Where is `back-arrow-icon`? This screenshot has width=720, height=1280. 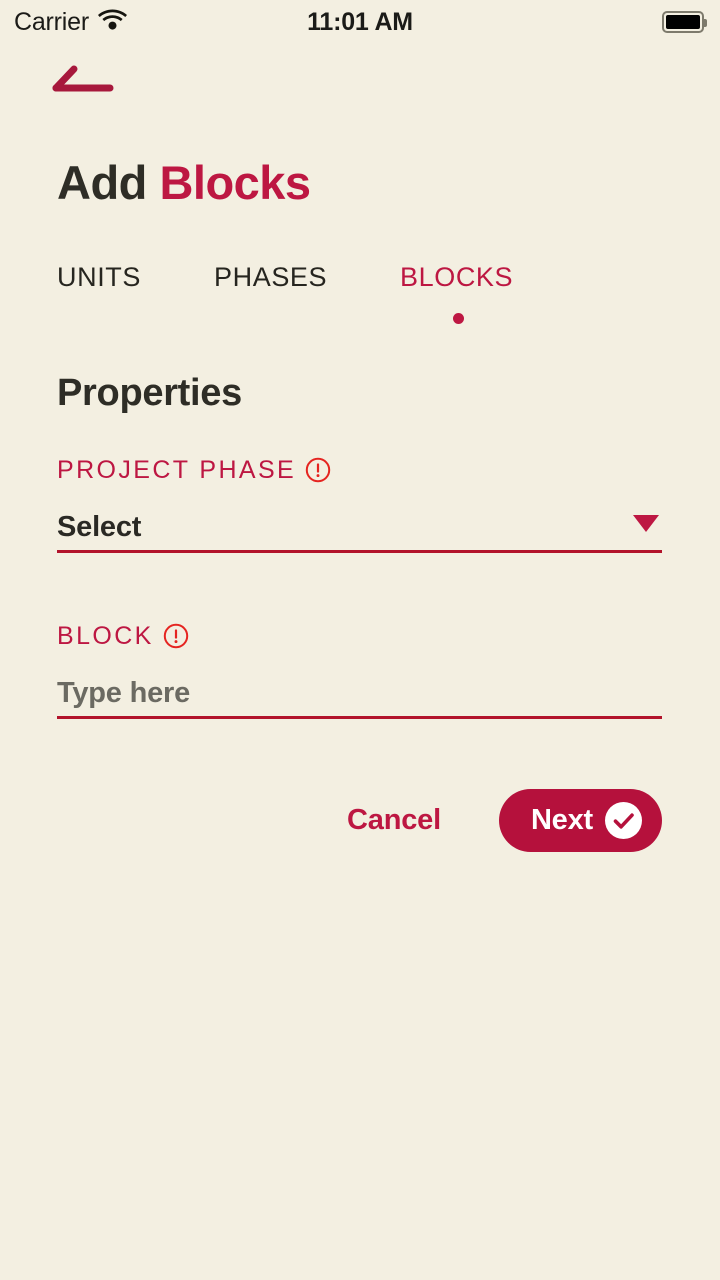 back-arrow-icon is located at coordinates (83, 78).